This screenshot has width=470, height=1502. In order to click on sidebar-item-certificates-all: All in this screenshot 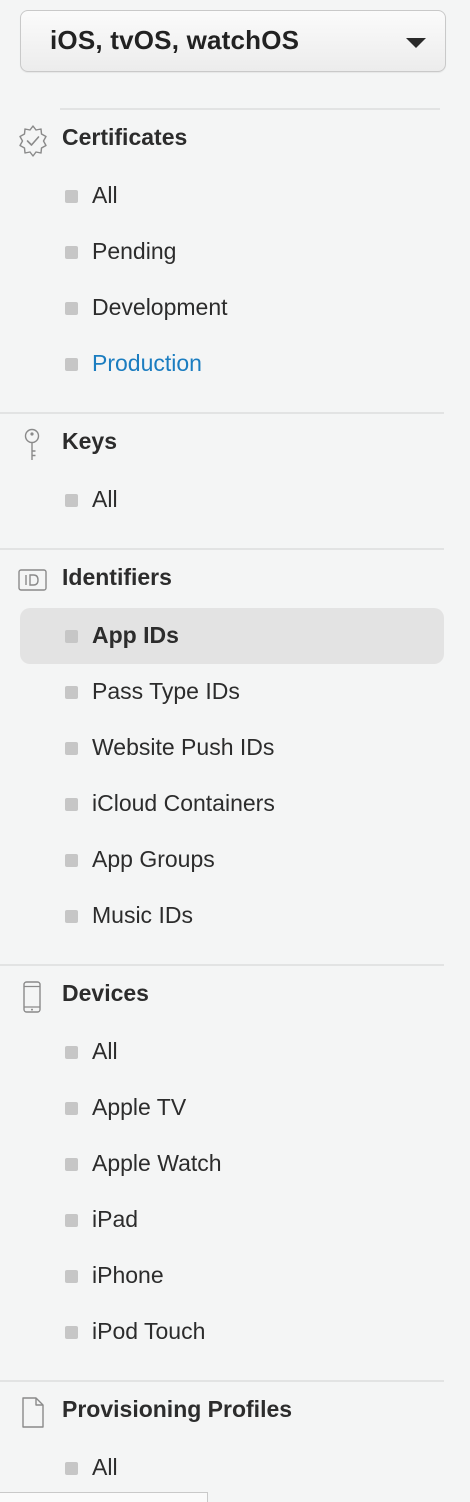, I will do `click(232, 196)`.